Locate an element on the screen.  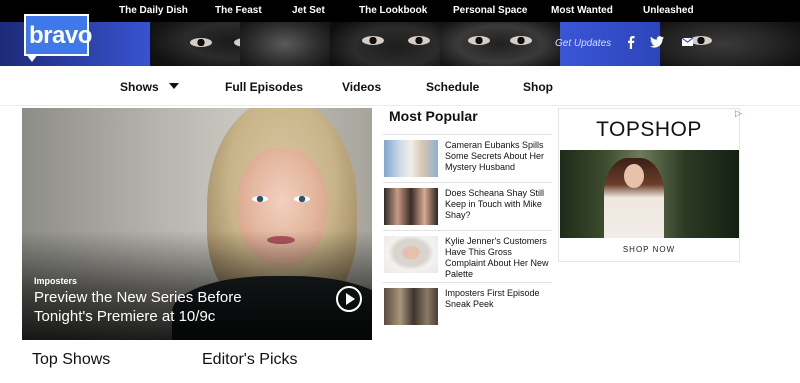
topshop-ad: ▷ TOPSHOP SHOP NOW is located at coordinates (650, 185).